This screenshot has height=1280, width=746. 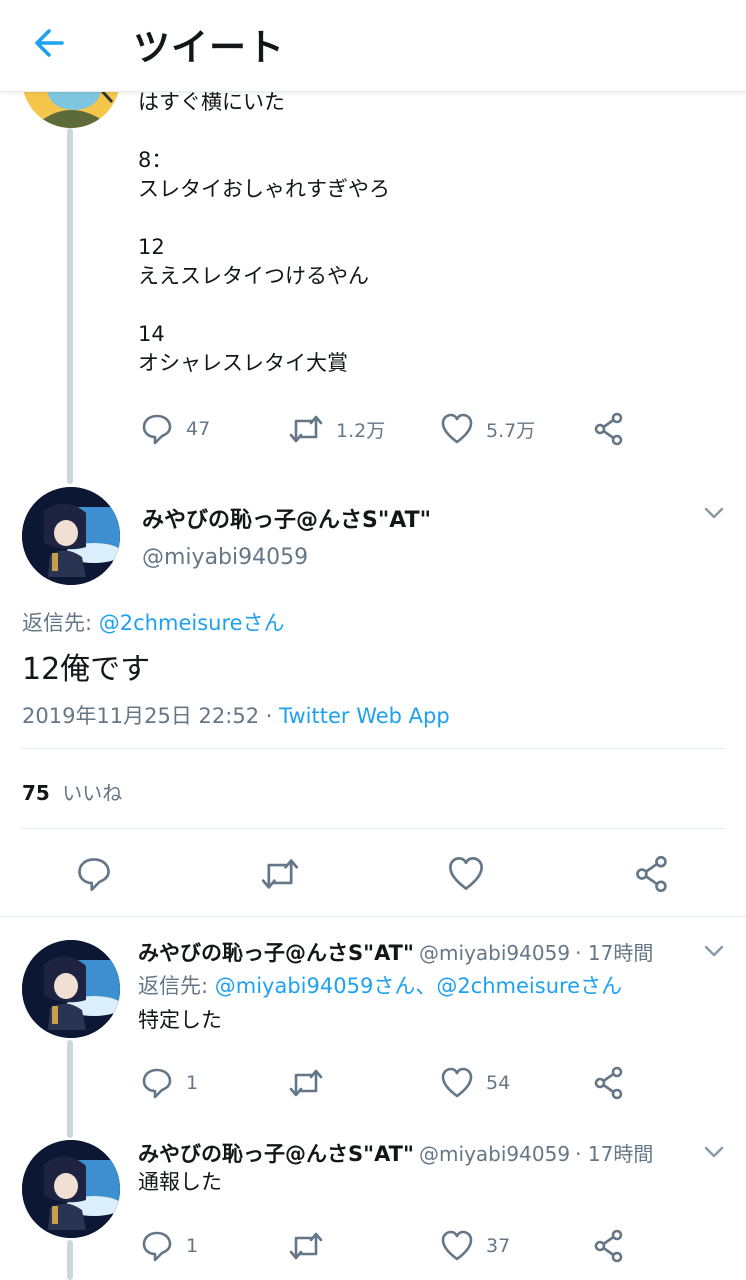 What do you see at coordinates (180, 1020) in the screenshot?
I see `tweet-text: 特定した` at bounding box center [180, 1020].